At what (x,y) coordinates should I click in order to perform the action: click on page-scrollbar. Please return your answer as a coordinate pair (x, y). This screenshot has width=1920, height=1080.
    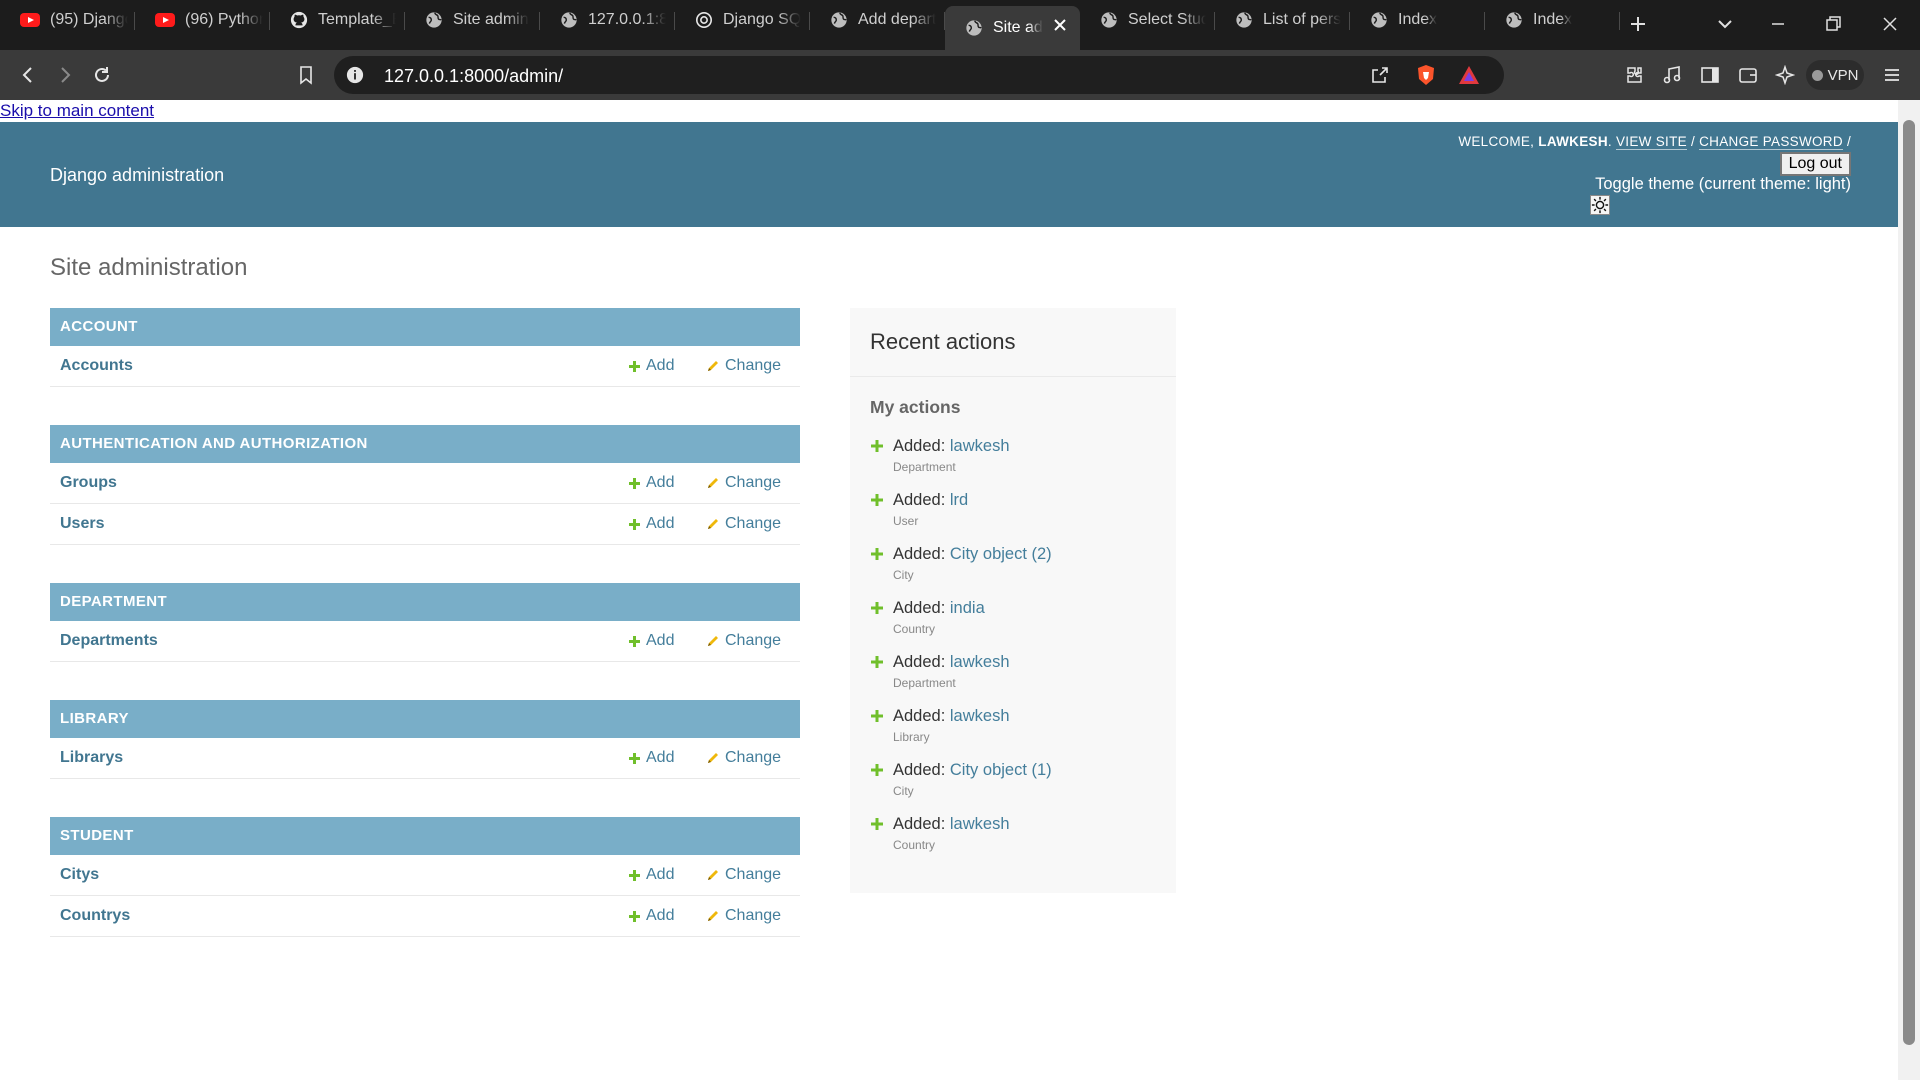
    Looking at the image, I should click on (1909, 590).